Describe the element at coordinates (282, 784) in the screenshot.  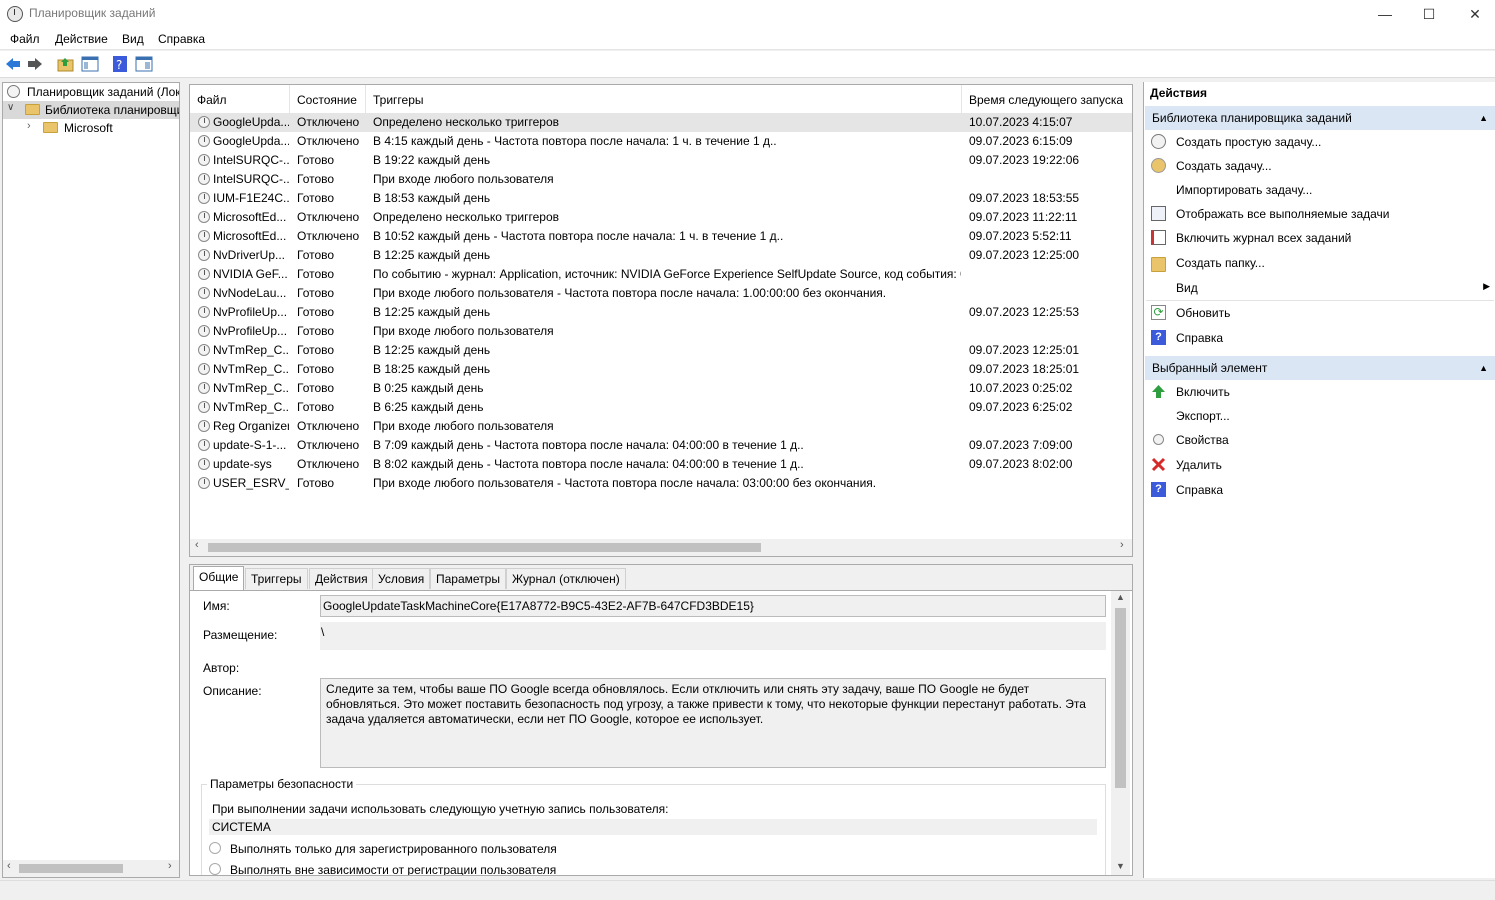
I see `security-title: Параметры безопасности` at that location.